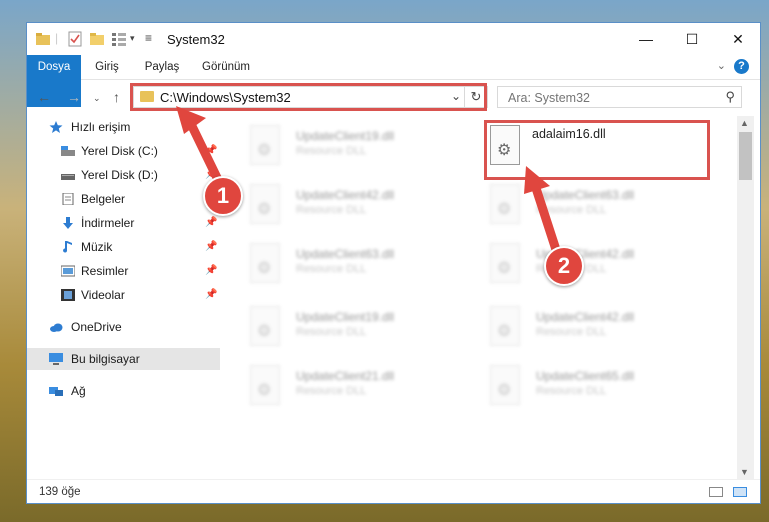 This screenshot has height=522, width=769. What do you see at coordinates (597, 150) in the screenshot?
I see `file-highlight-box` at bounding box center [597, 150].